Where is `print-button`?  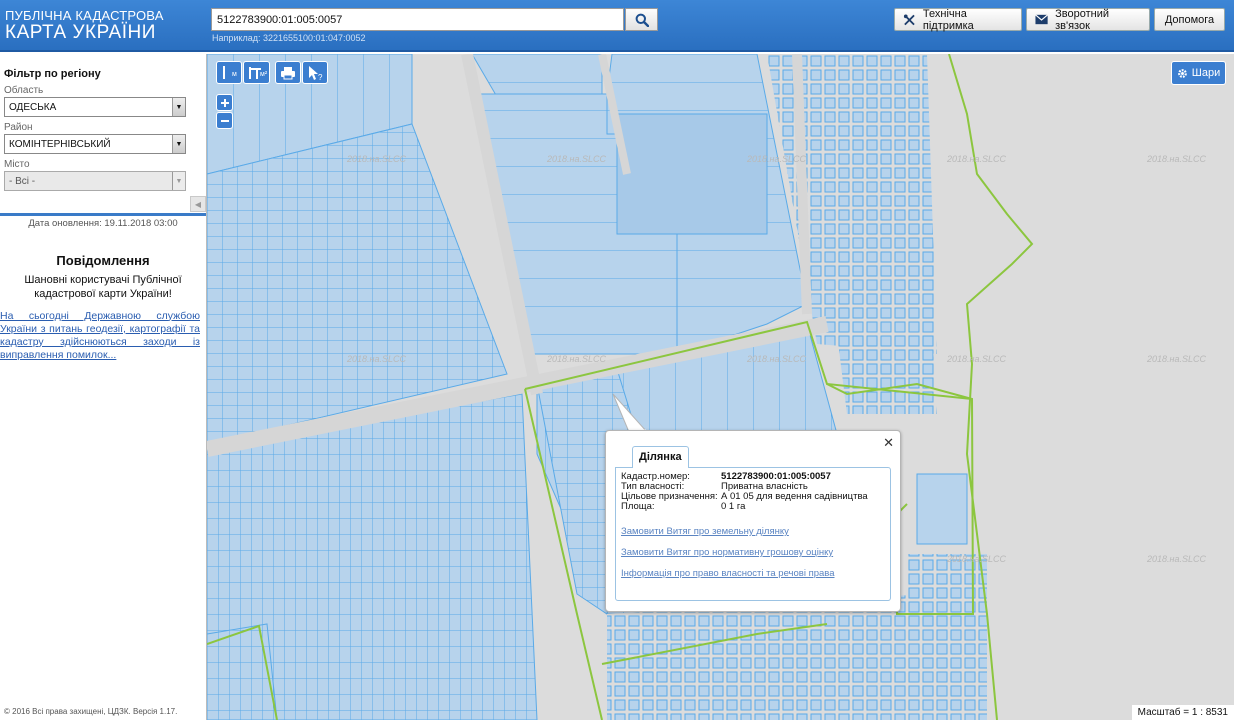 print-button is located at coordinates (288, 72).